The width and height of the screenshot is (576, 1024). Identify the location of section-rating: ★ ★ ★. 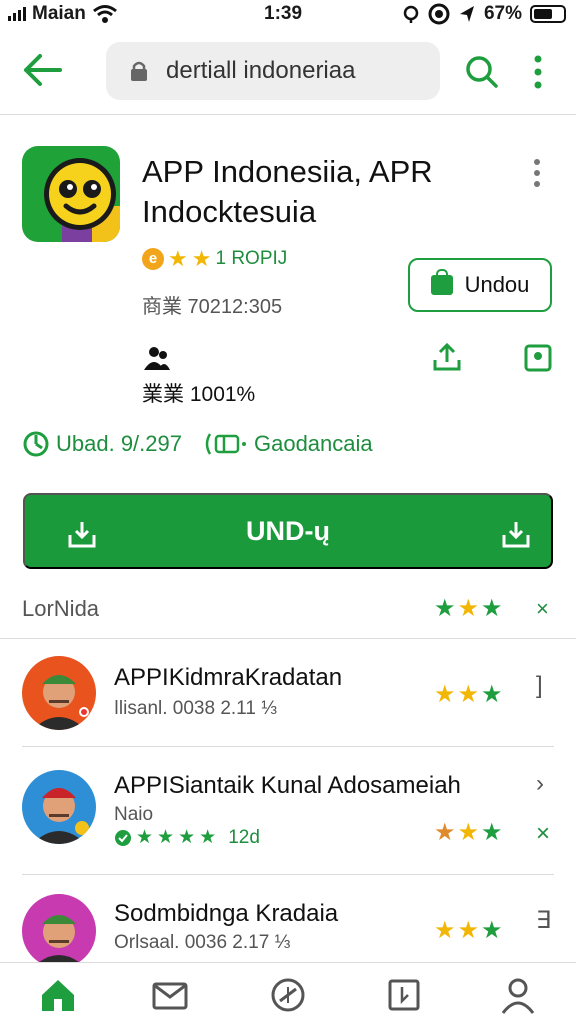
(468, 608).